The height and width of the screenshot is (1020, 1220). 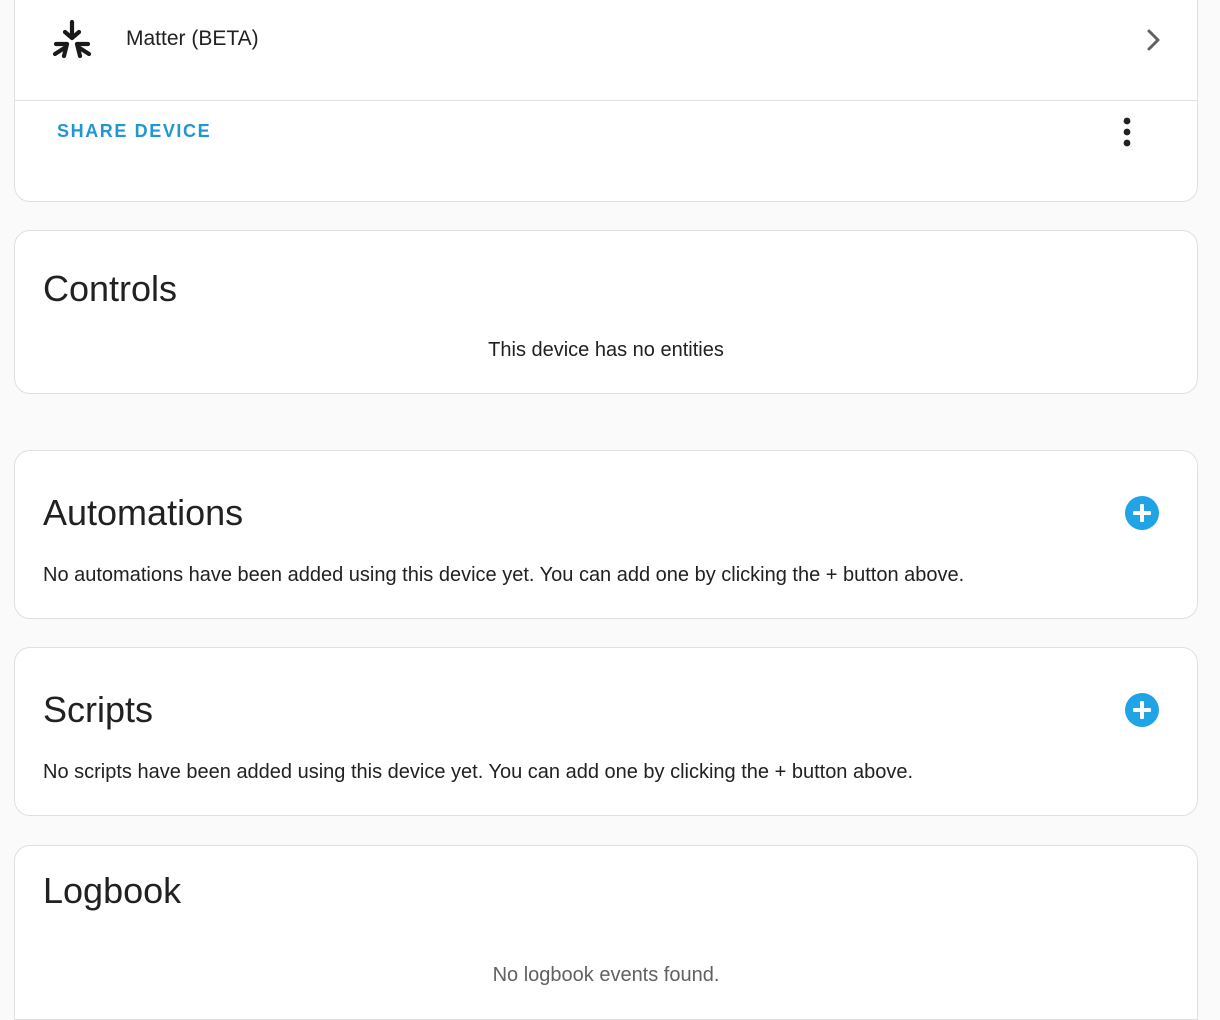 I want to click on logbook-title: Logbook, so click(x=112, y=890).